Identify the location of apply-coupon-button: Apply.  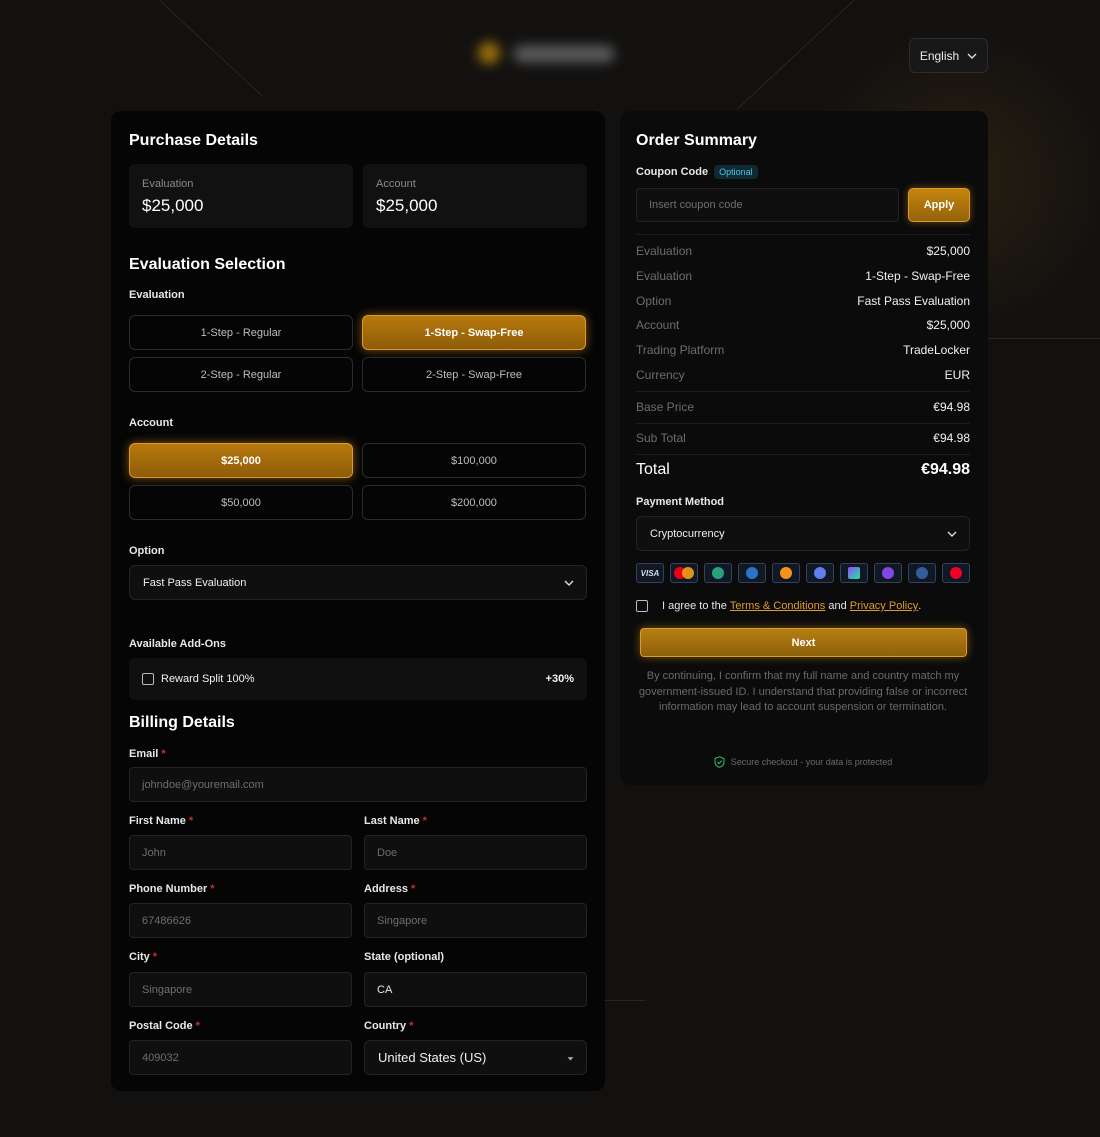
(939, 205).